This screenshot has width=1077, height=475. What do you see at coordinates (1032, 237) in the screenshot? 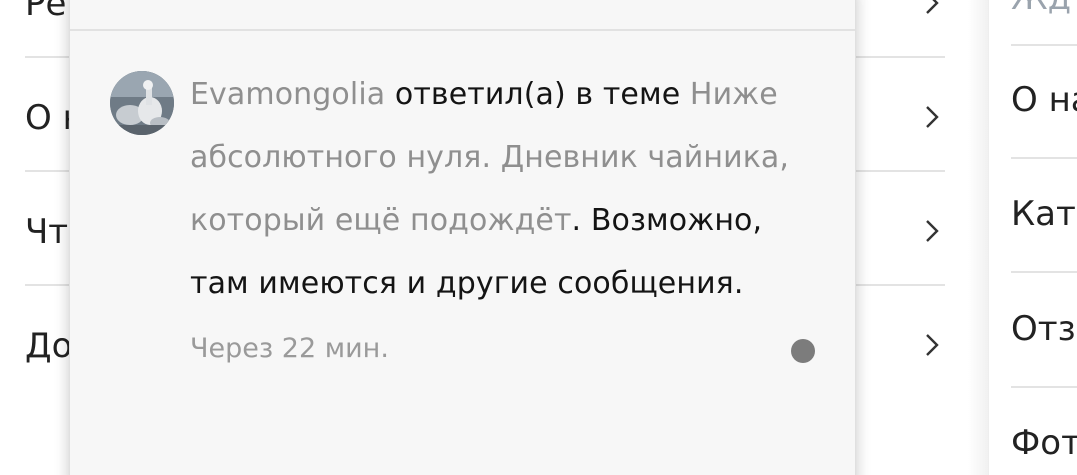
I see `right-menu: Жд О на Кат Отз Фот` at bounding box center [1032, 237].